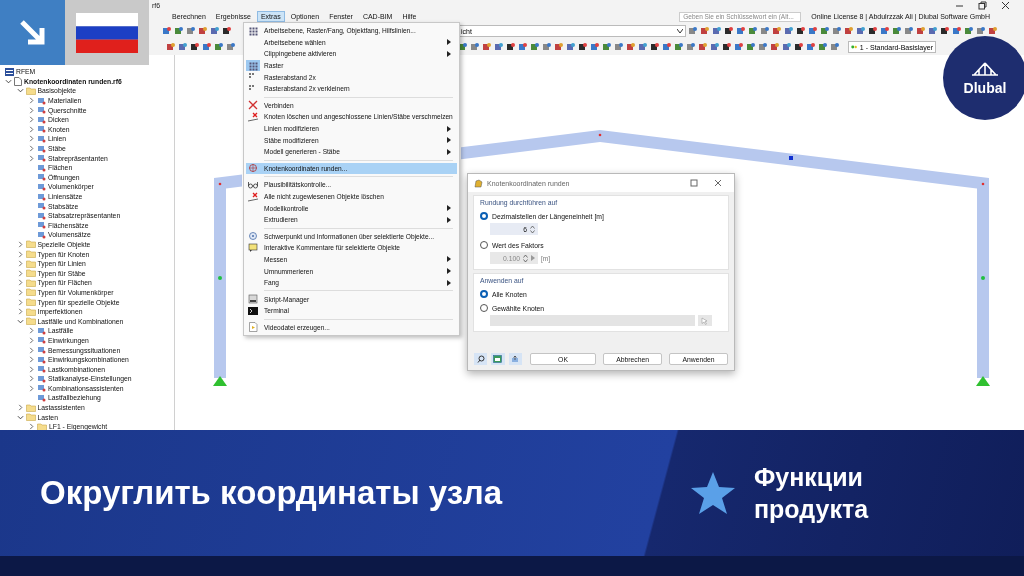 The height and width of the screenshot is (576, 1024). I want to click on glasses-icon, so click(253, 184).